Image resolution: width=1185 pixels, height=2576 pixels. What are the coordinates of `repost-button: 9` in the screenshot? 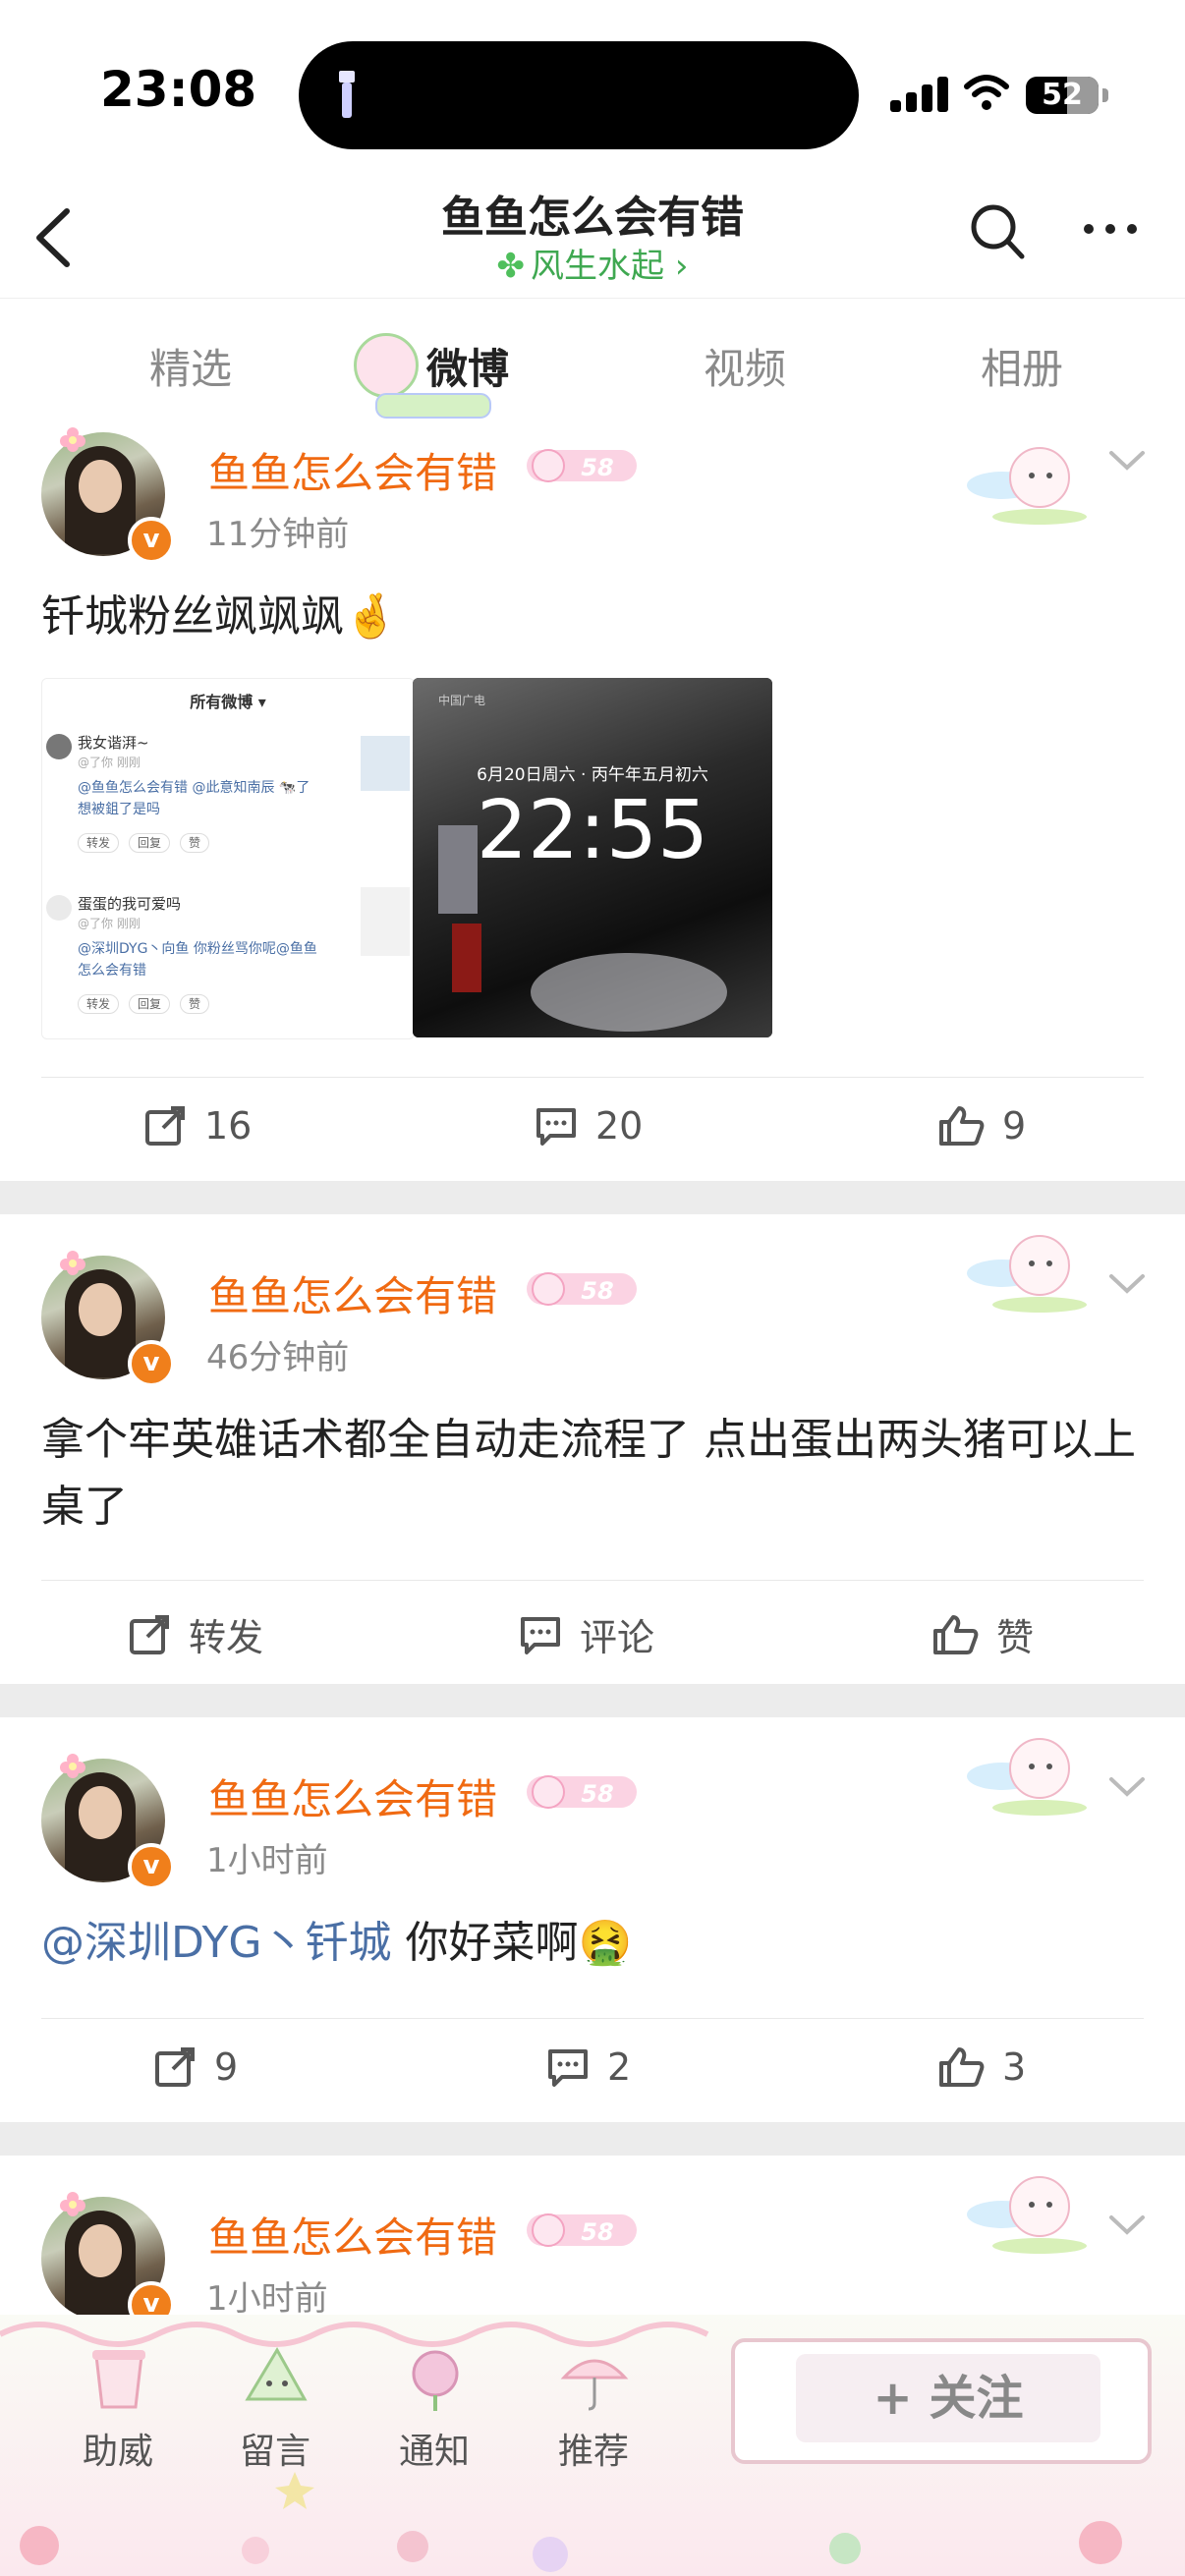 It's located at (196, 2067).